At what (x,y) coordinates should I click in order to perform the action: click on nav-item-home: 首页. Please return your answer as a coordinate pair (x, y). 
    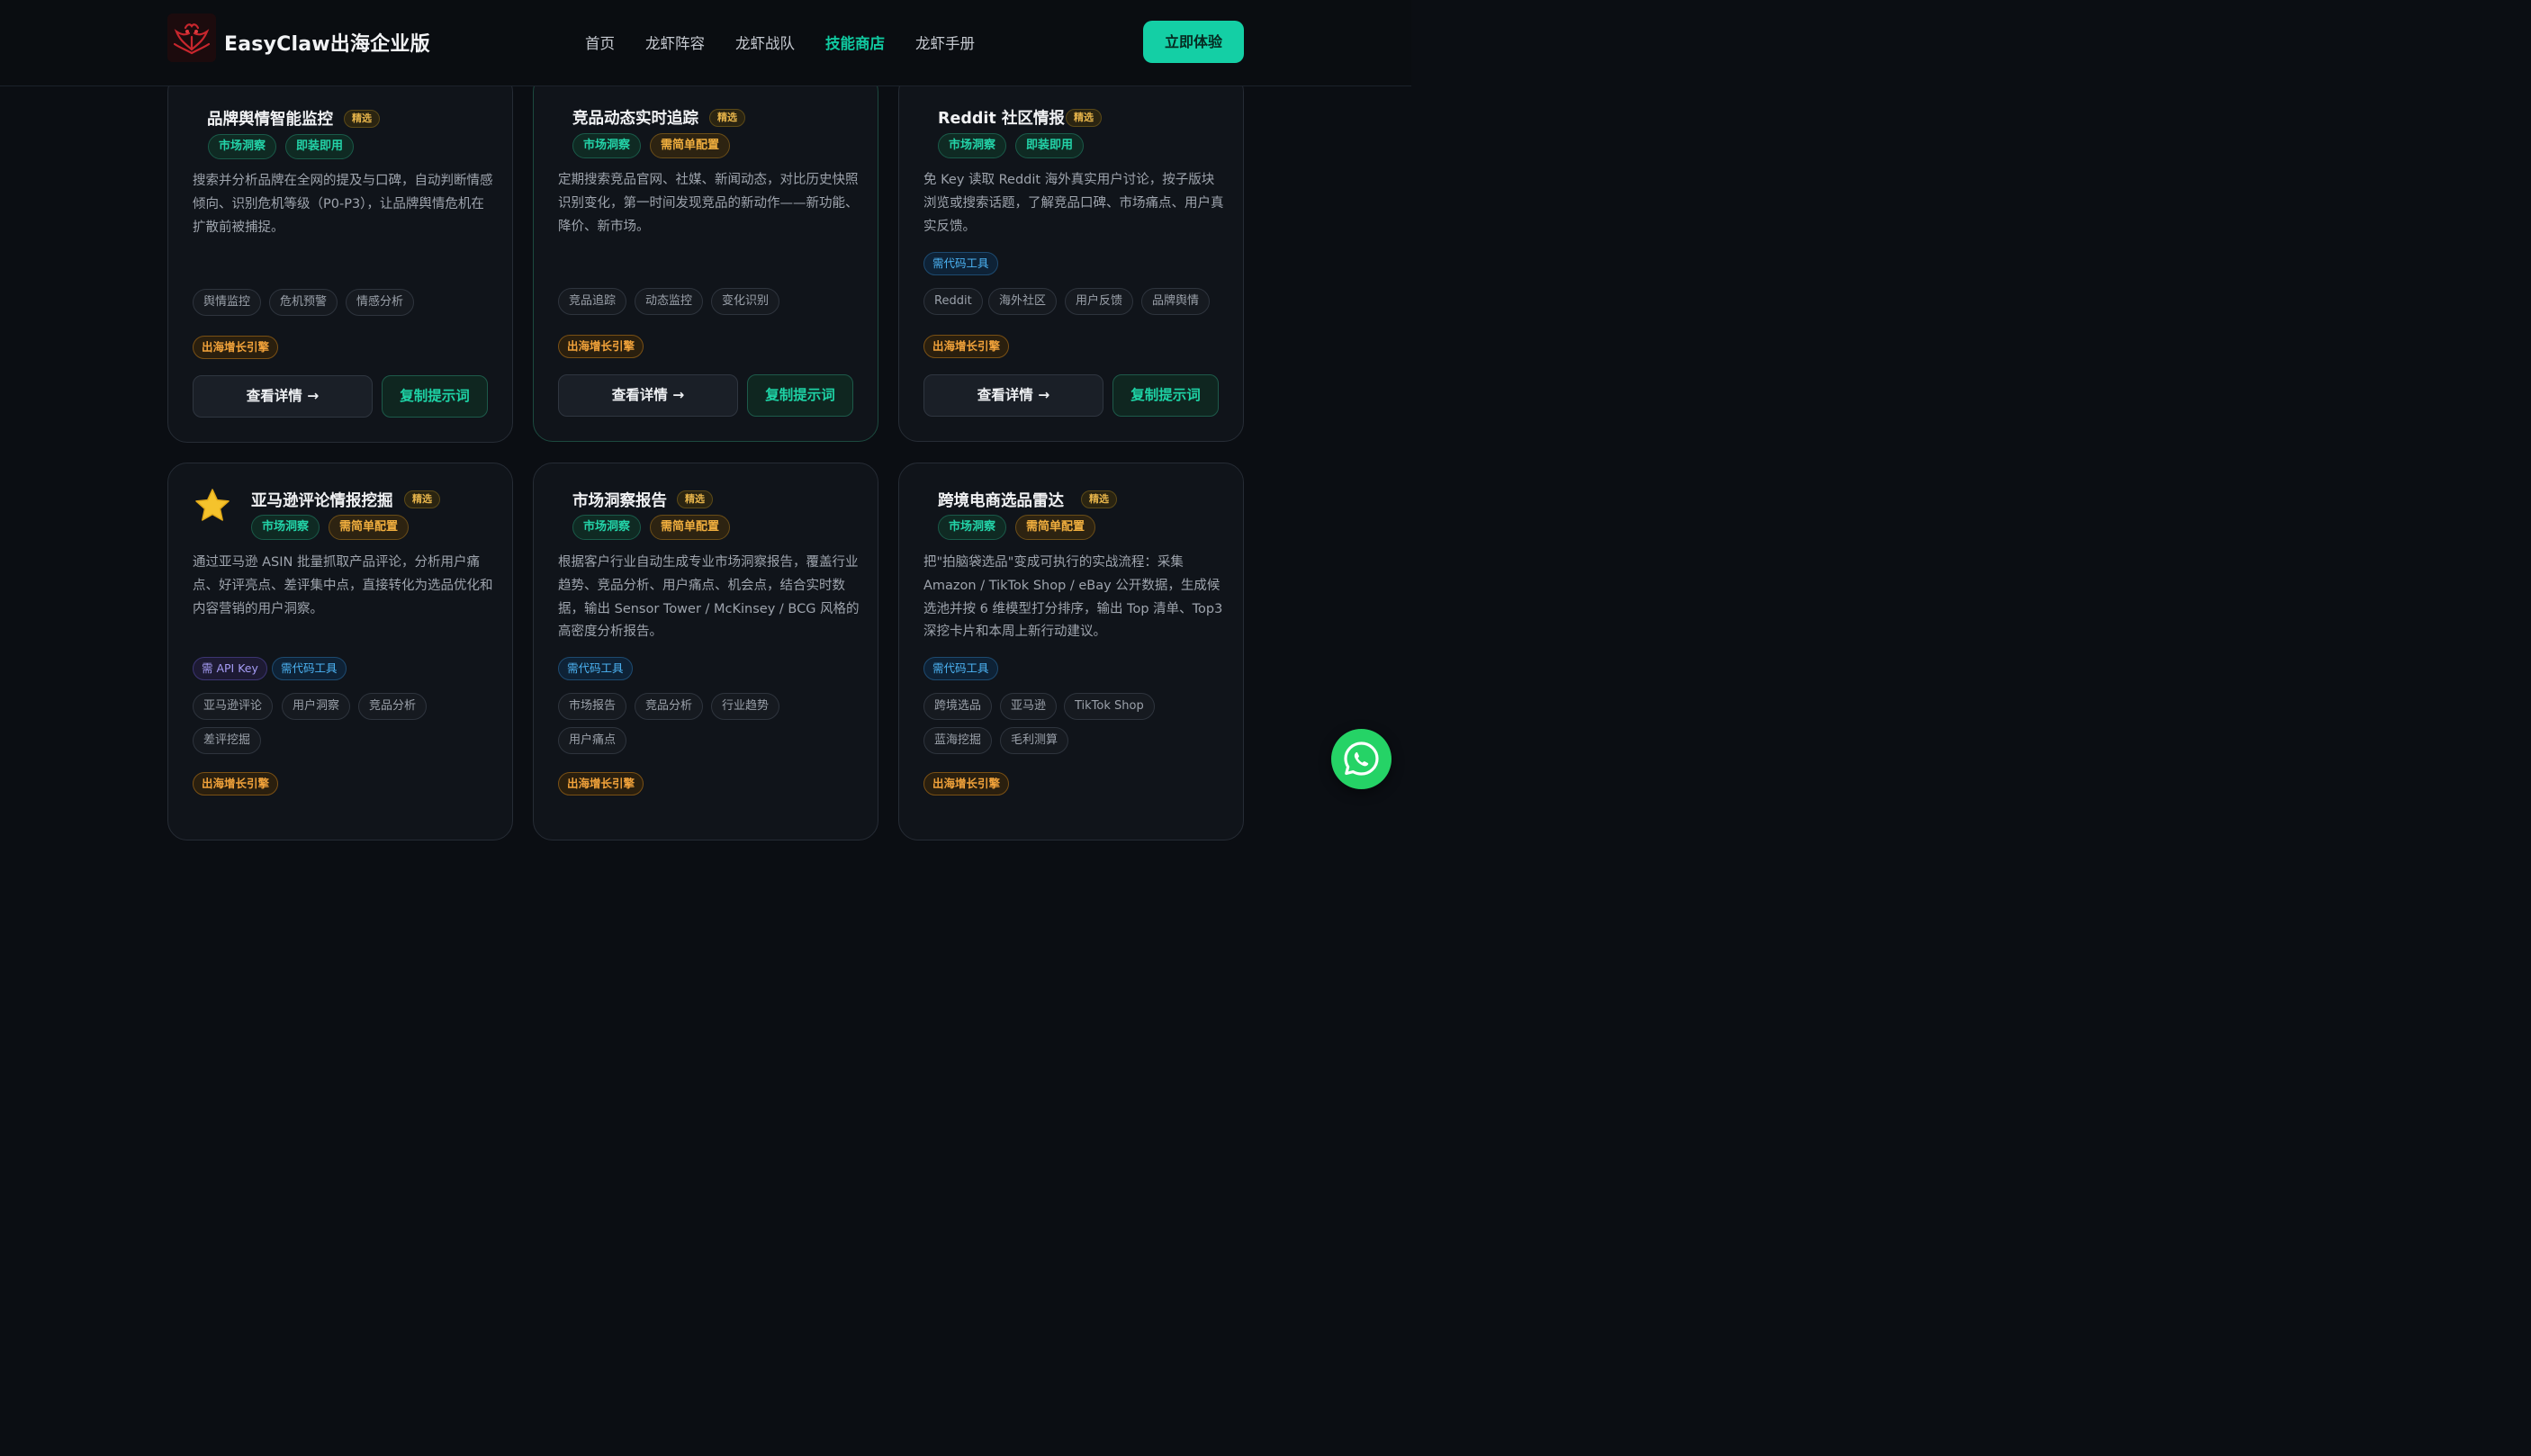
    Looking at the image, I should click on (600, 42).